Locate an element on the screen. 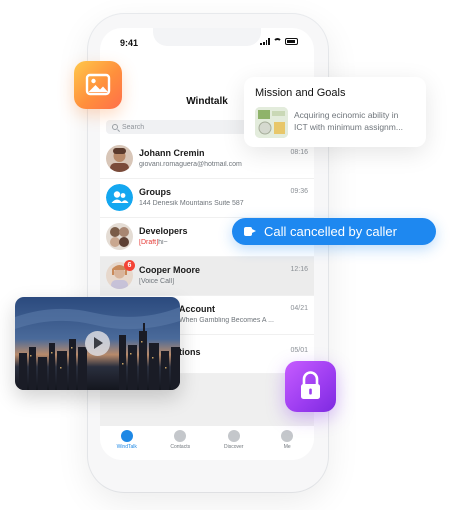 Image resolution: width=450 pixels, height=510 pixels. battery-icon is located at coordinates (291, 41).